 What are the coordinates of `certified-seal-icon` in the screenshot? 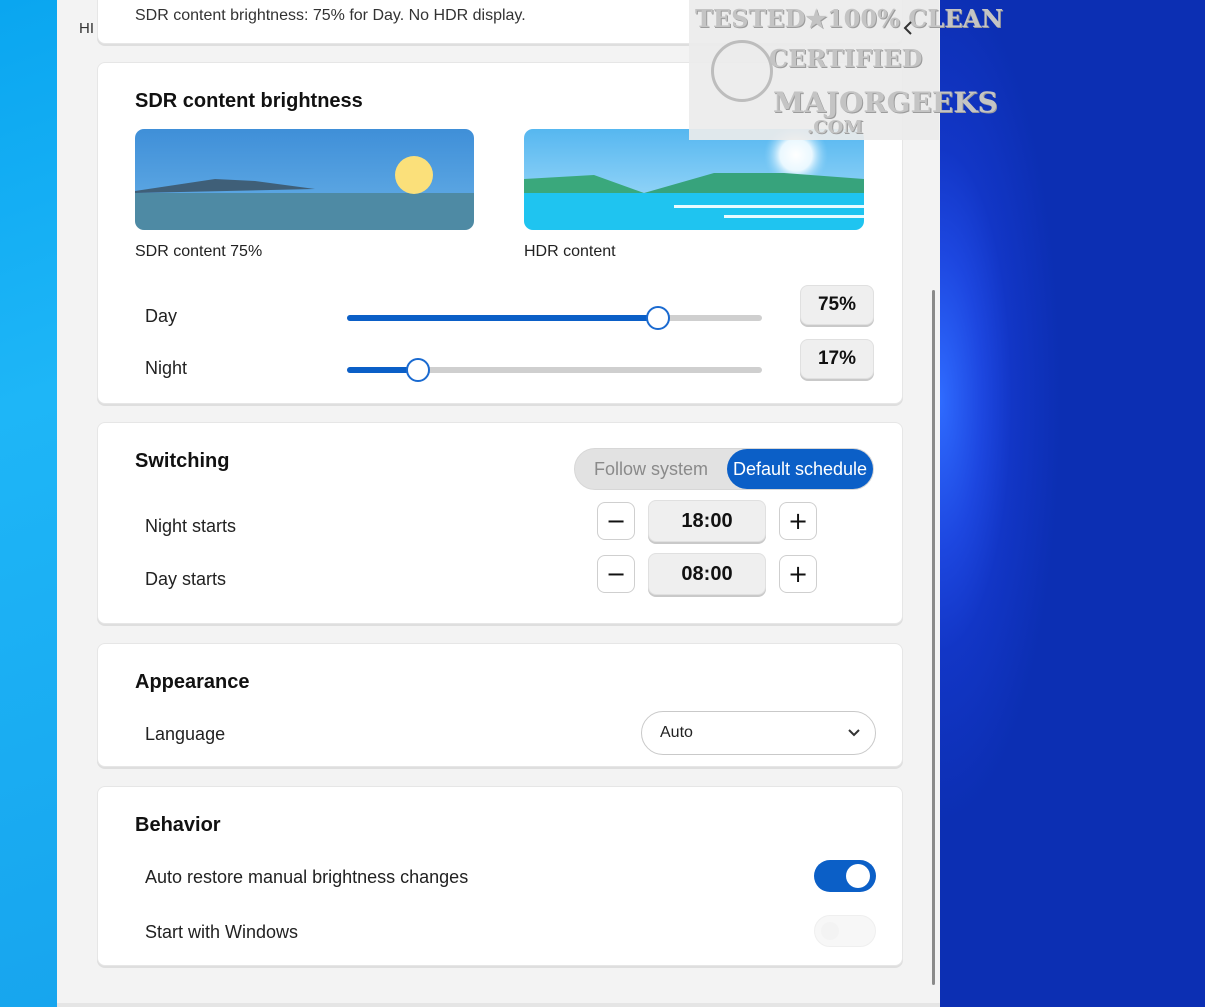 It's located at (742, 71).